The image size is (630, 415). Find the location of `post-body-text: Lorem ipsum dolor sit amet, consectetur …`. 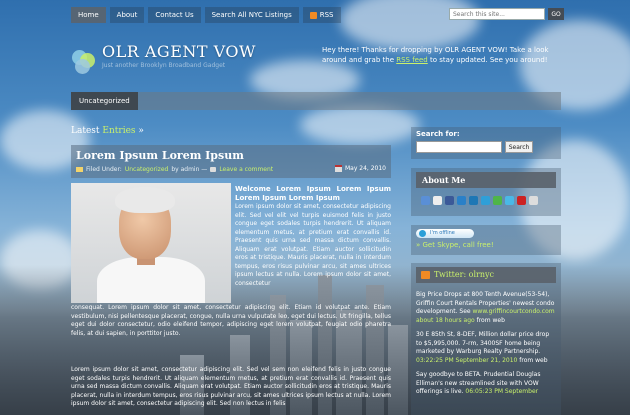

post-body-text: Lorem ipsum dolor sit amet, consectetur … is located at coordinates (313, 245).